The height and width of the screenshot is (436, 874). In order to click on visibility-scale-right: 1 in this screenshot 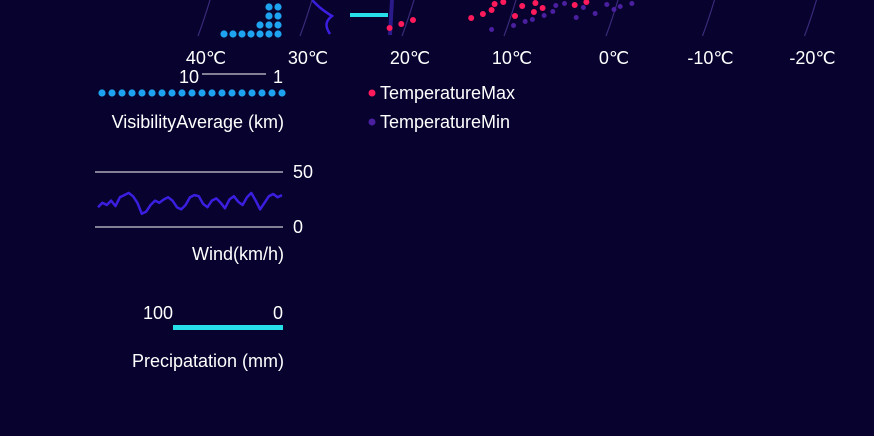, I will do `click(278, 77)`.